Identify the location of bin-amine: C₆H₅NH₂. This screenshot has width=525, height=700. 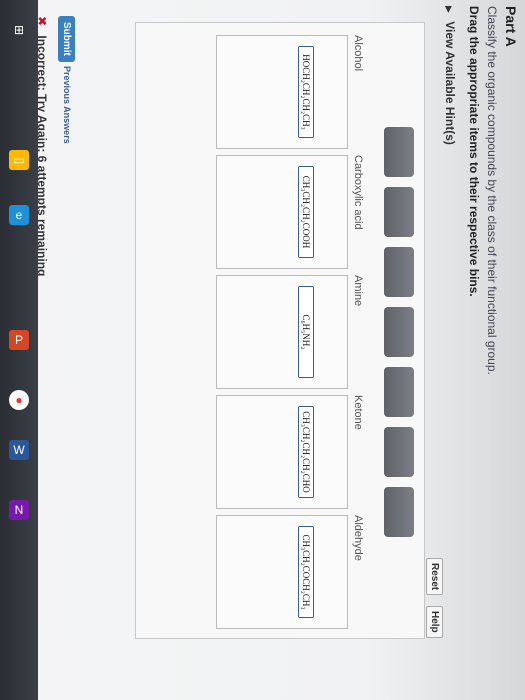
(282, 332).